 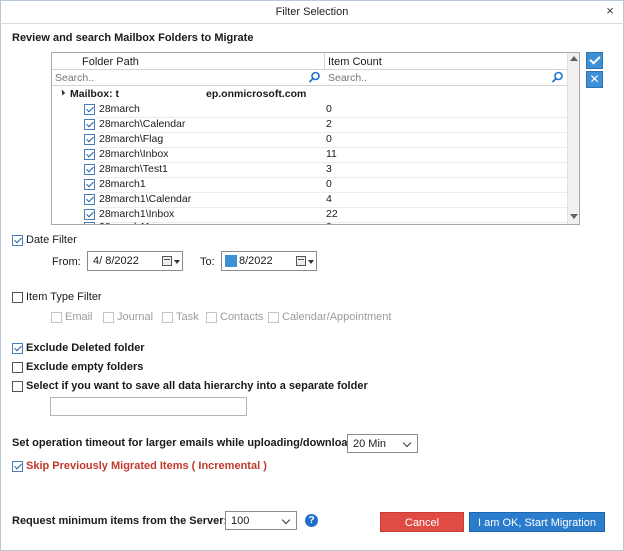 What do you see at coordinates (122, 184) in the screenshot?
I see `folder-path: 28march1` at bounding box center [122, 184].